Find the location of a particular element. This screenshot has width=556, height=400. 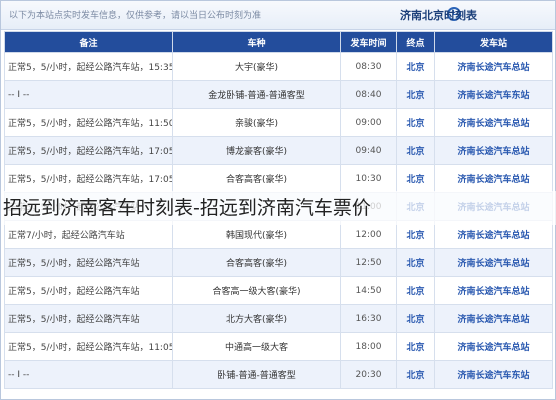

cell-bus-type: 合客高一级大客(豪华) is located at coordinates (256, 290).